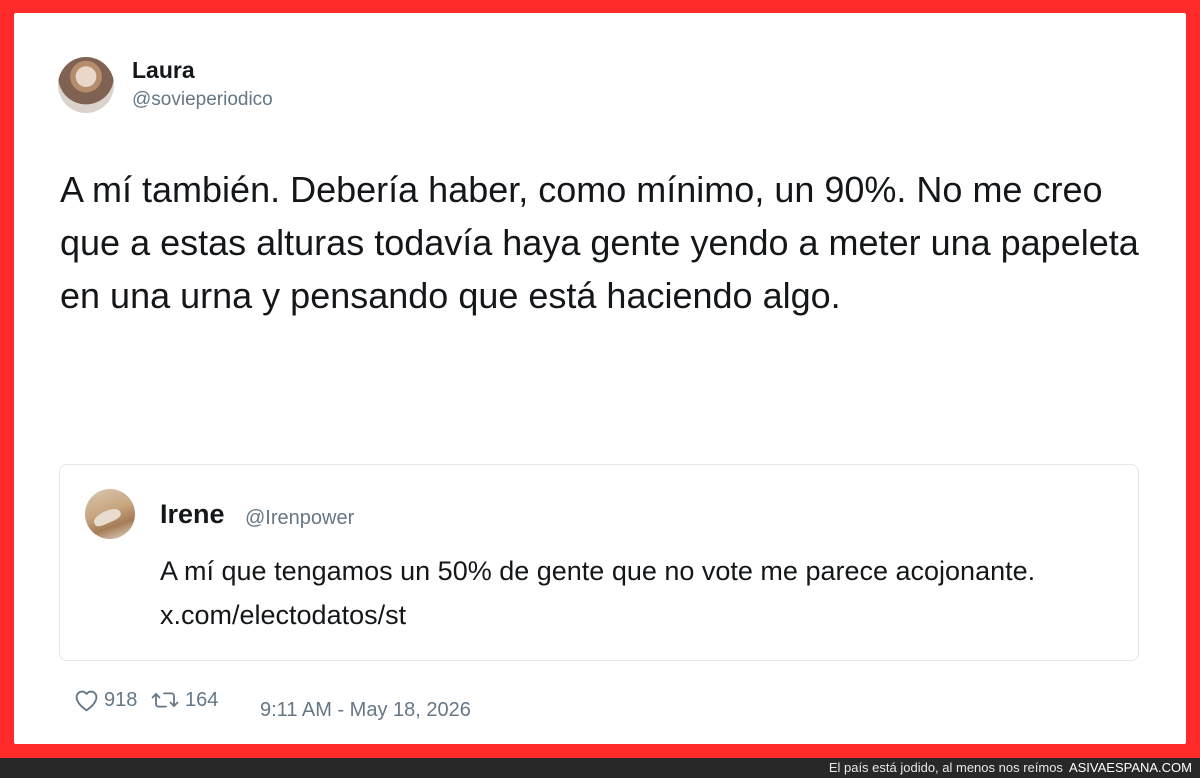 The image size is (1200, 778). I want to click on tweet-actions: 918 164 9:11 AM - May 18, 2026, so click(360, 703).